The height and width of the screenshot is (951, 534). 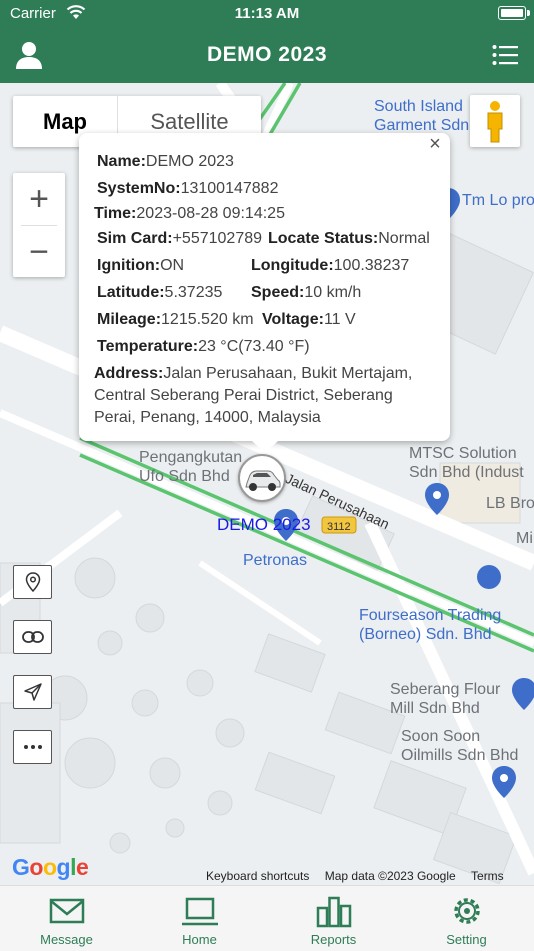 What do you see at coordinates (524, 538) in the screenshot?
I see `map-label-mi: Mi` at bounding box center [524, 538].